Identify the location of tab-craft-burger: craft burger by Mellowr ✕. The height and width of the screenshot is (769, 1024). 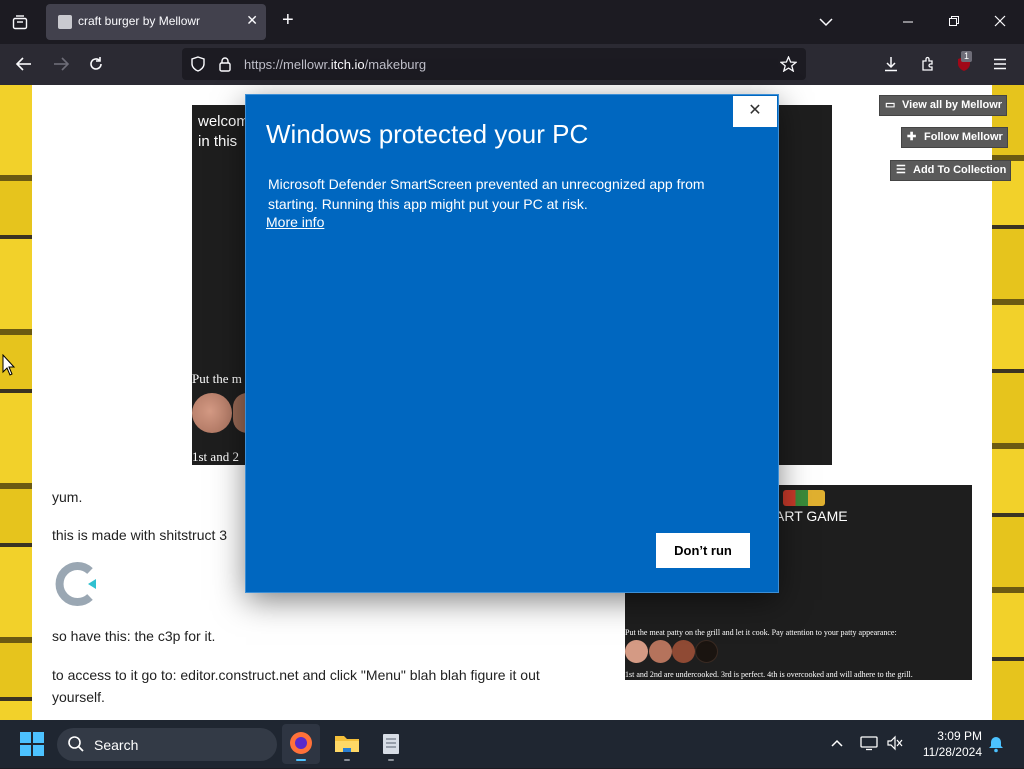
(156, 22).